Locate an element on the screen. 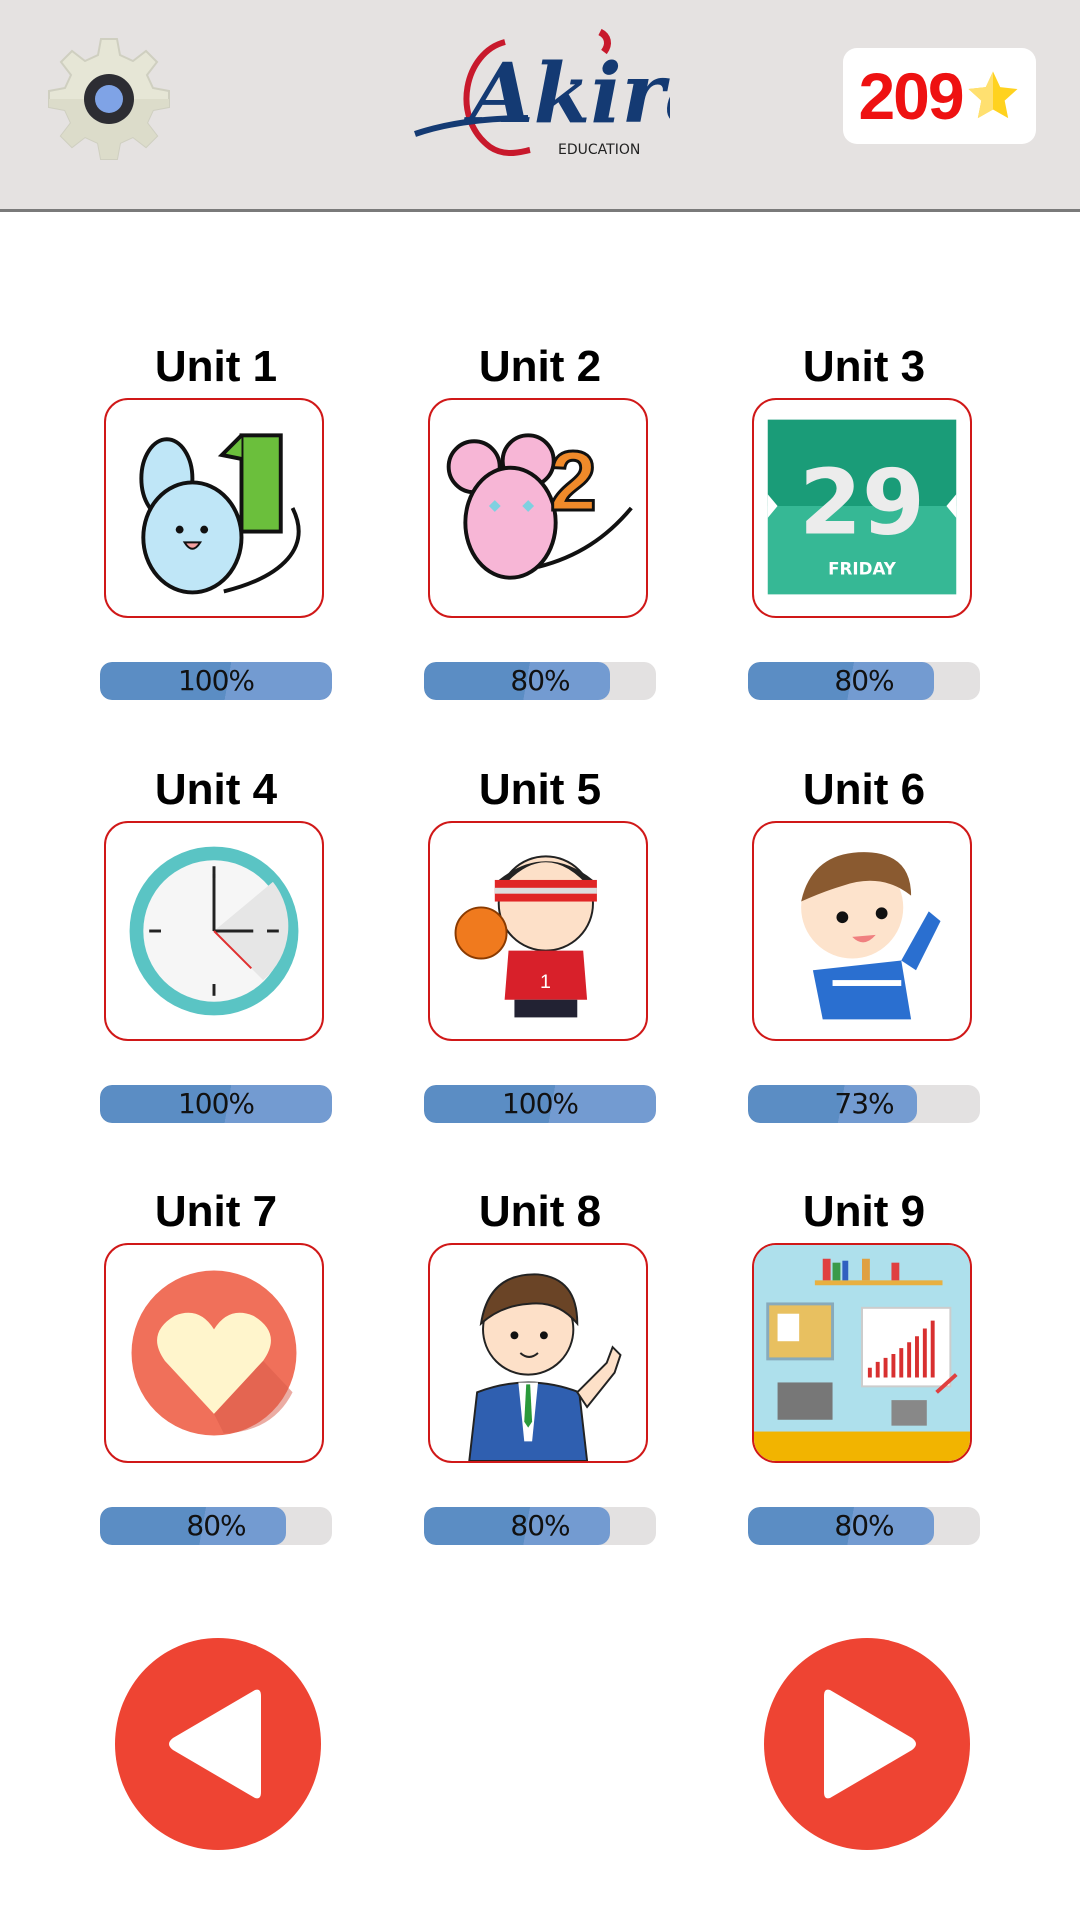  stretching-boy-icon is located at coordinates (862, 931).